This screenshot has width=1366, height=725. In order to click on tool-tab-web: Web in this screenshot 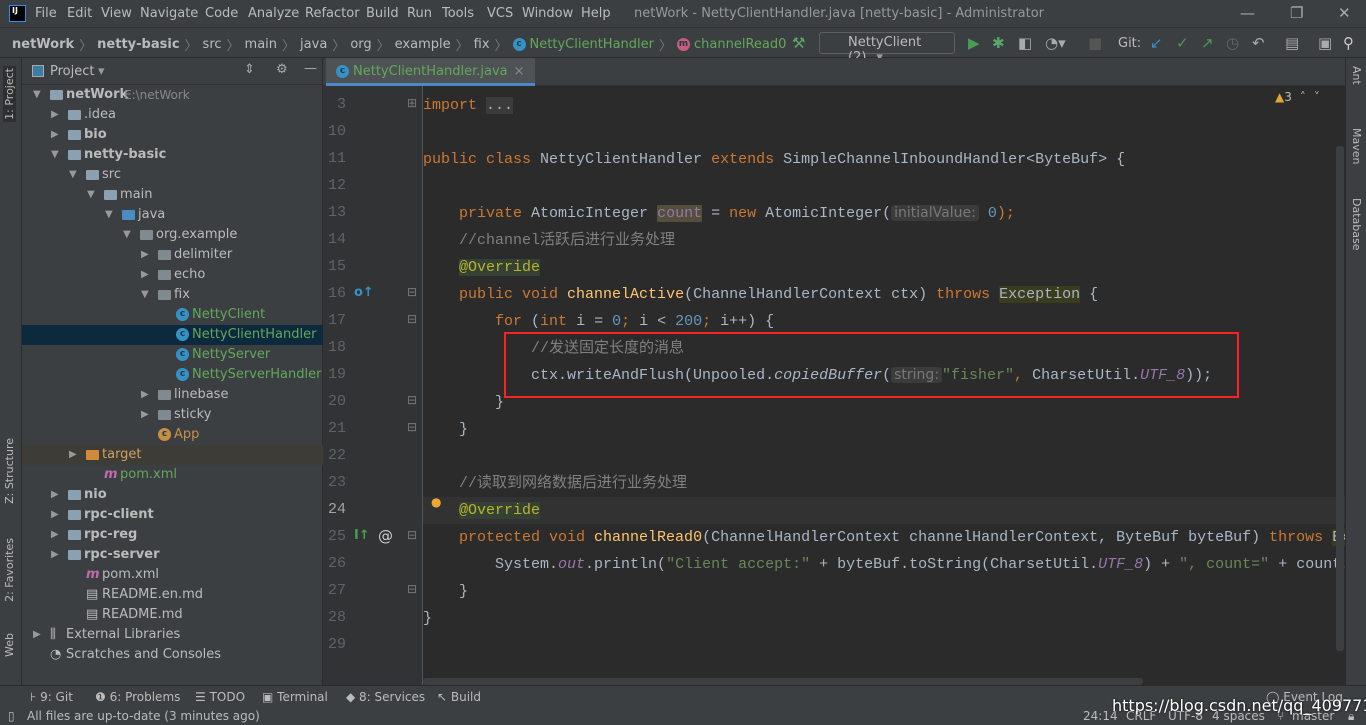, I will do `click(9, 645)`.